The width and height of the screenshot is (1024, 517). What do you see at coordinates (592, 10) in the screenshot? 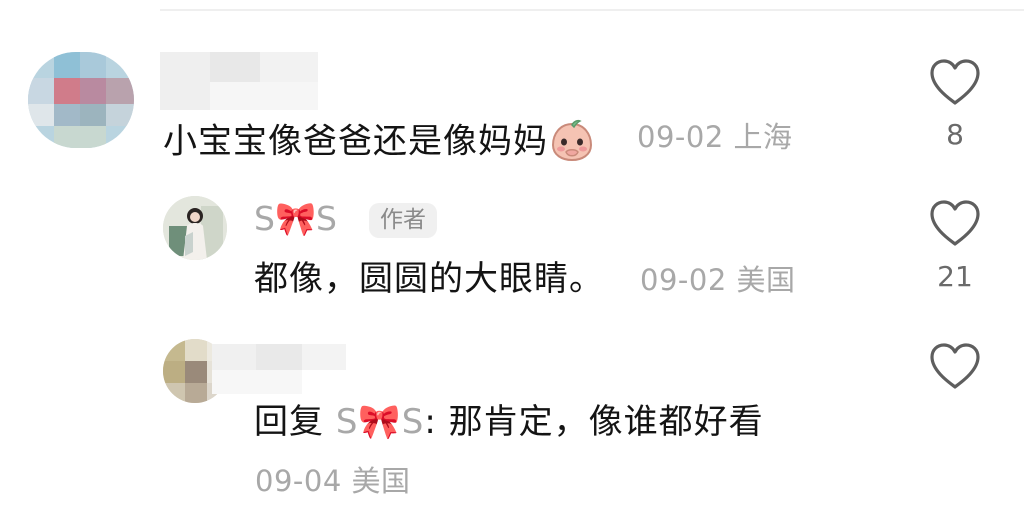
I see `top-divider` at bounding box center [592, 10].